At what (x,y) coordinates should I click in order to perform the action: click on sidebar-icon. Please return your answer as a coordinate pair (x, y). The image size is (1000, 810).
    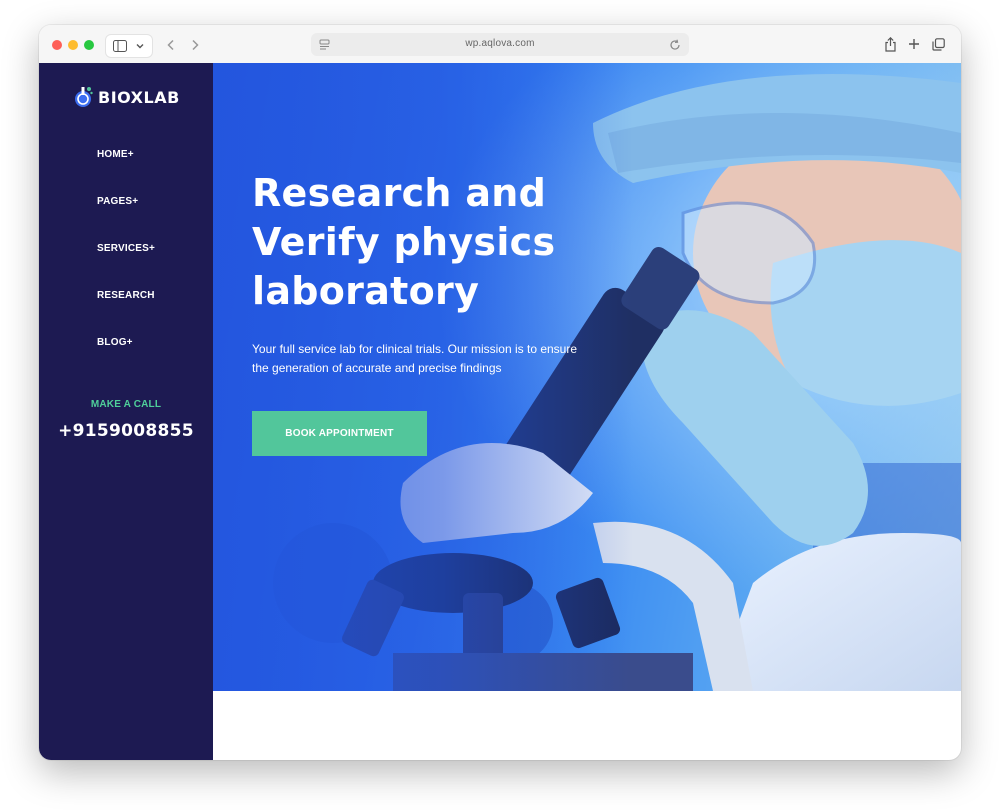
    Looking at the image, I should click on (120, 46).